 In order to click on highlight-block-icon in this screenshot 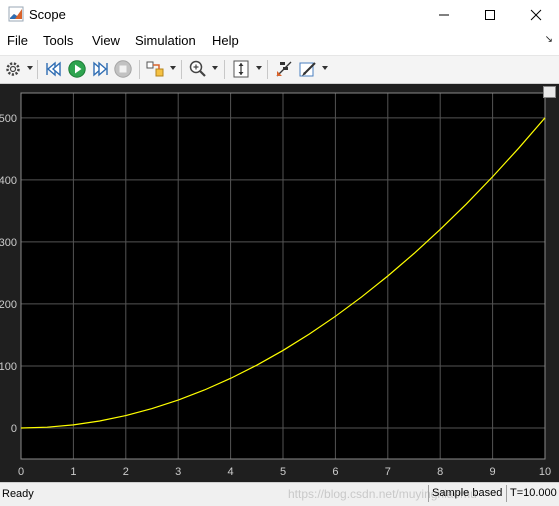, I will do `click(155, 69)`.